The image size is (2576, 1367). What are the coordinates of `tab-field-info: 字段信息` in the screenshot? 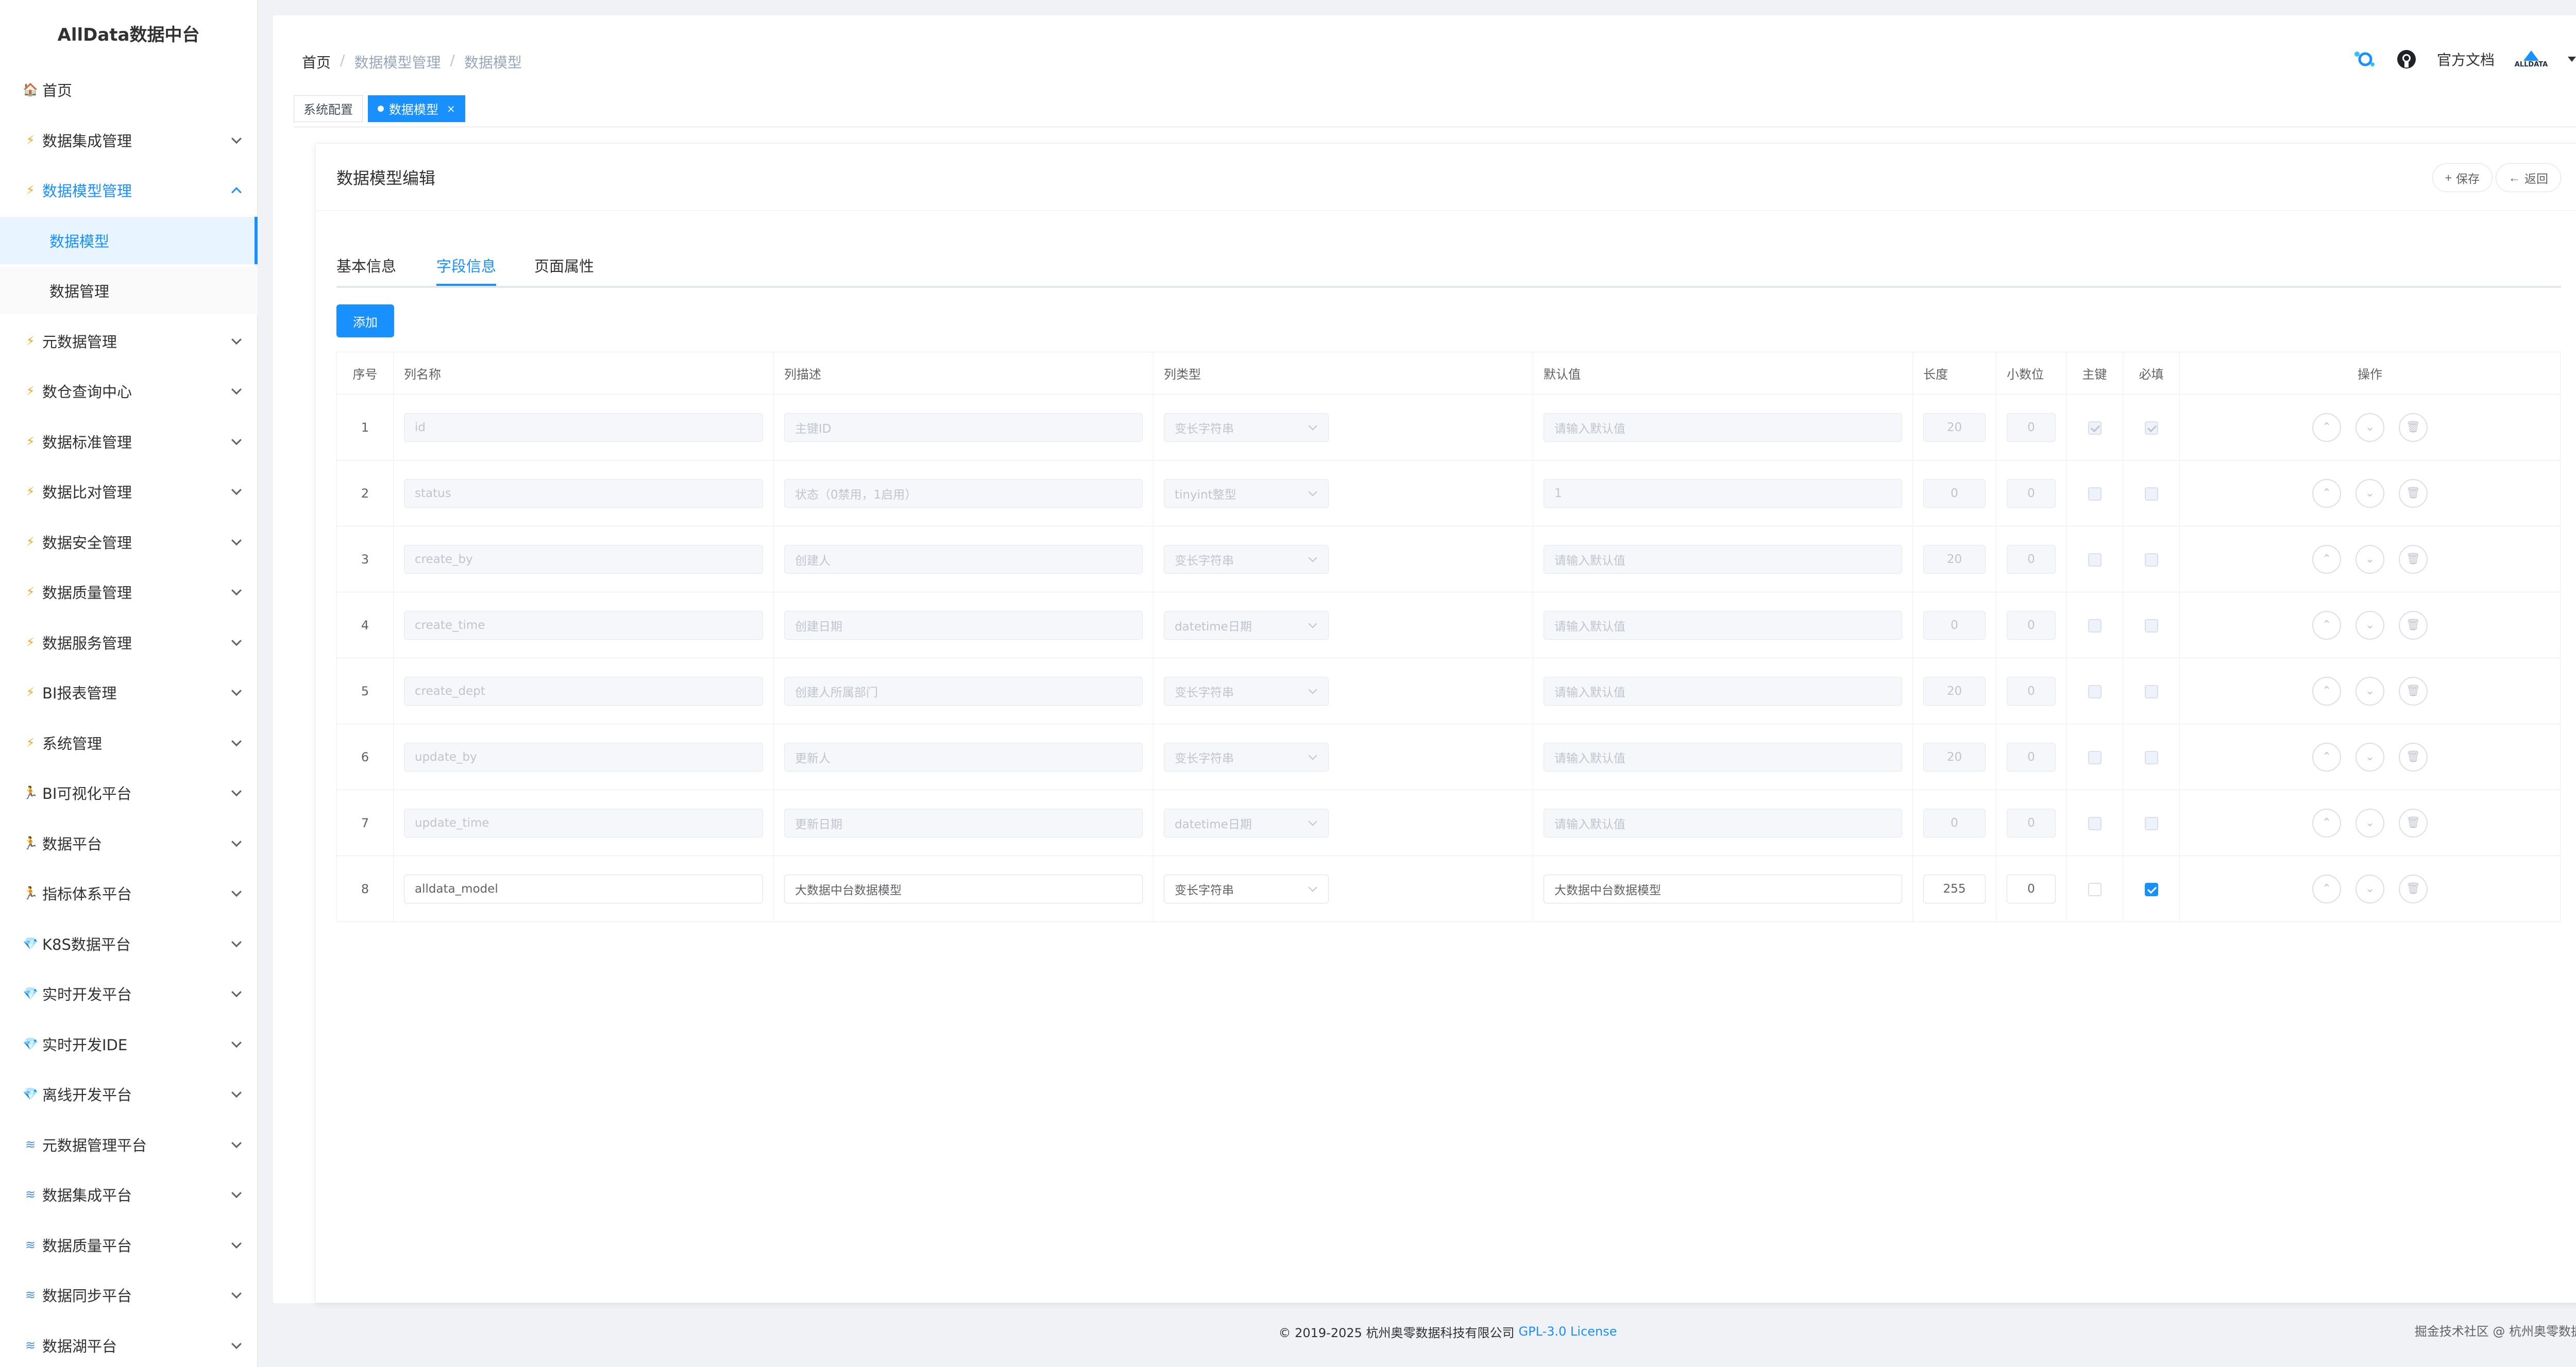 It's located at (466, 266).